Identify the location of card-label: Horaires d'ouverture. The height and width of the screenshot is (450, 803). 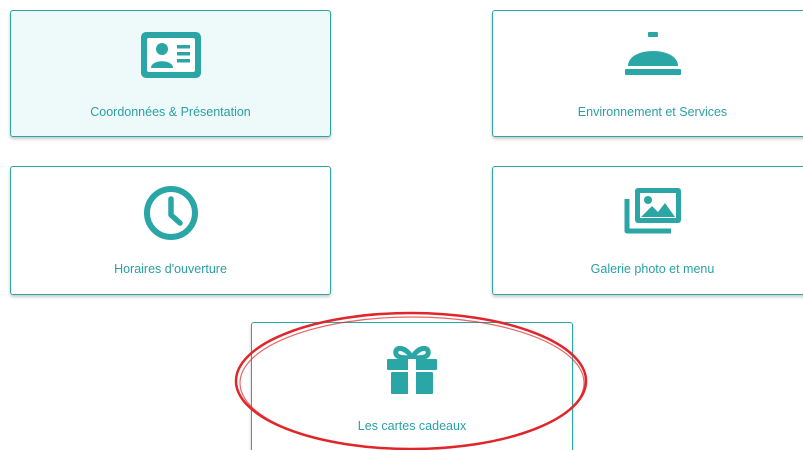
(170, 269).